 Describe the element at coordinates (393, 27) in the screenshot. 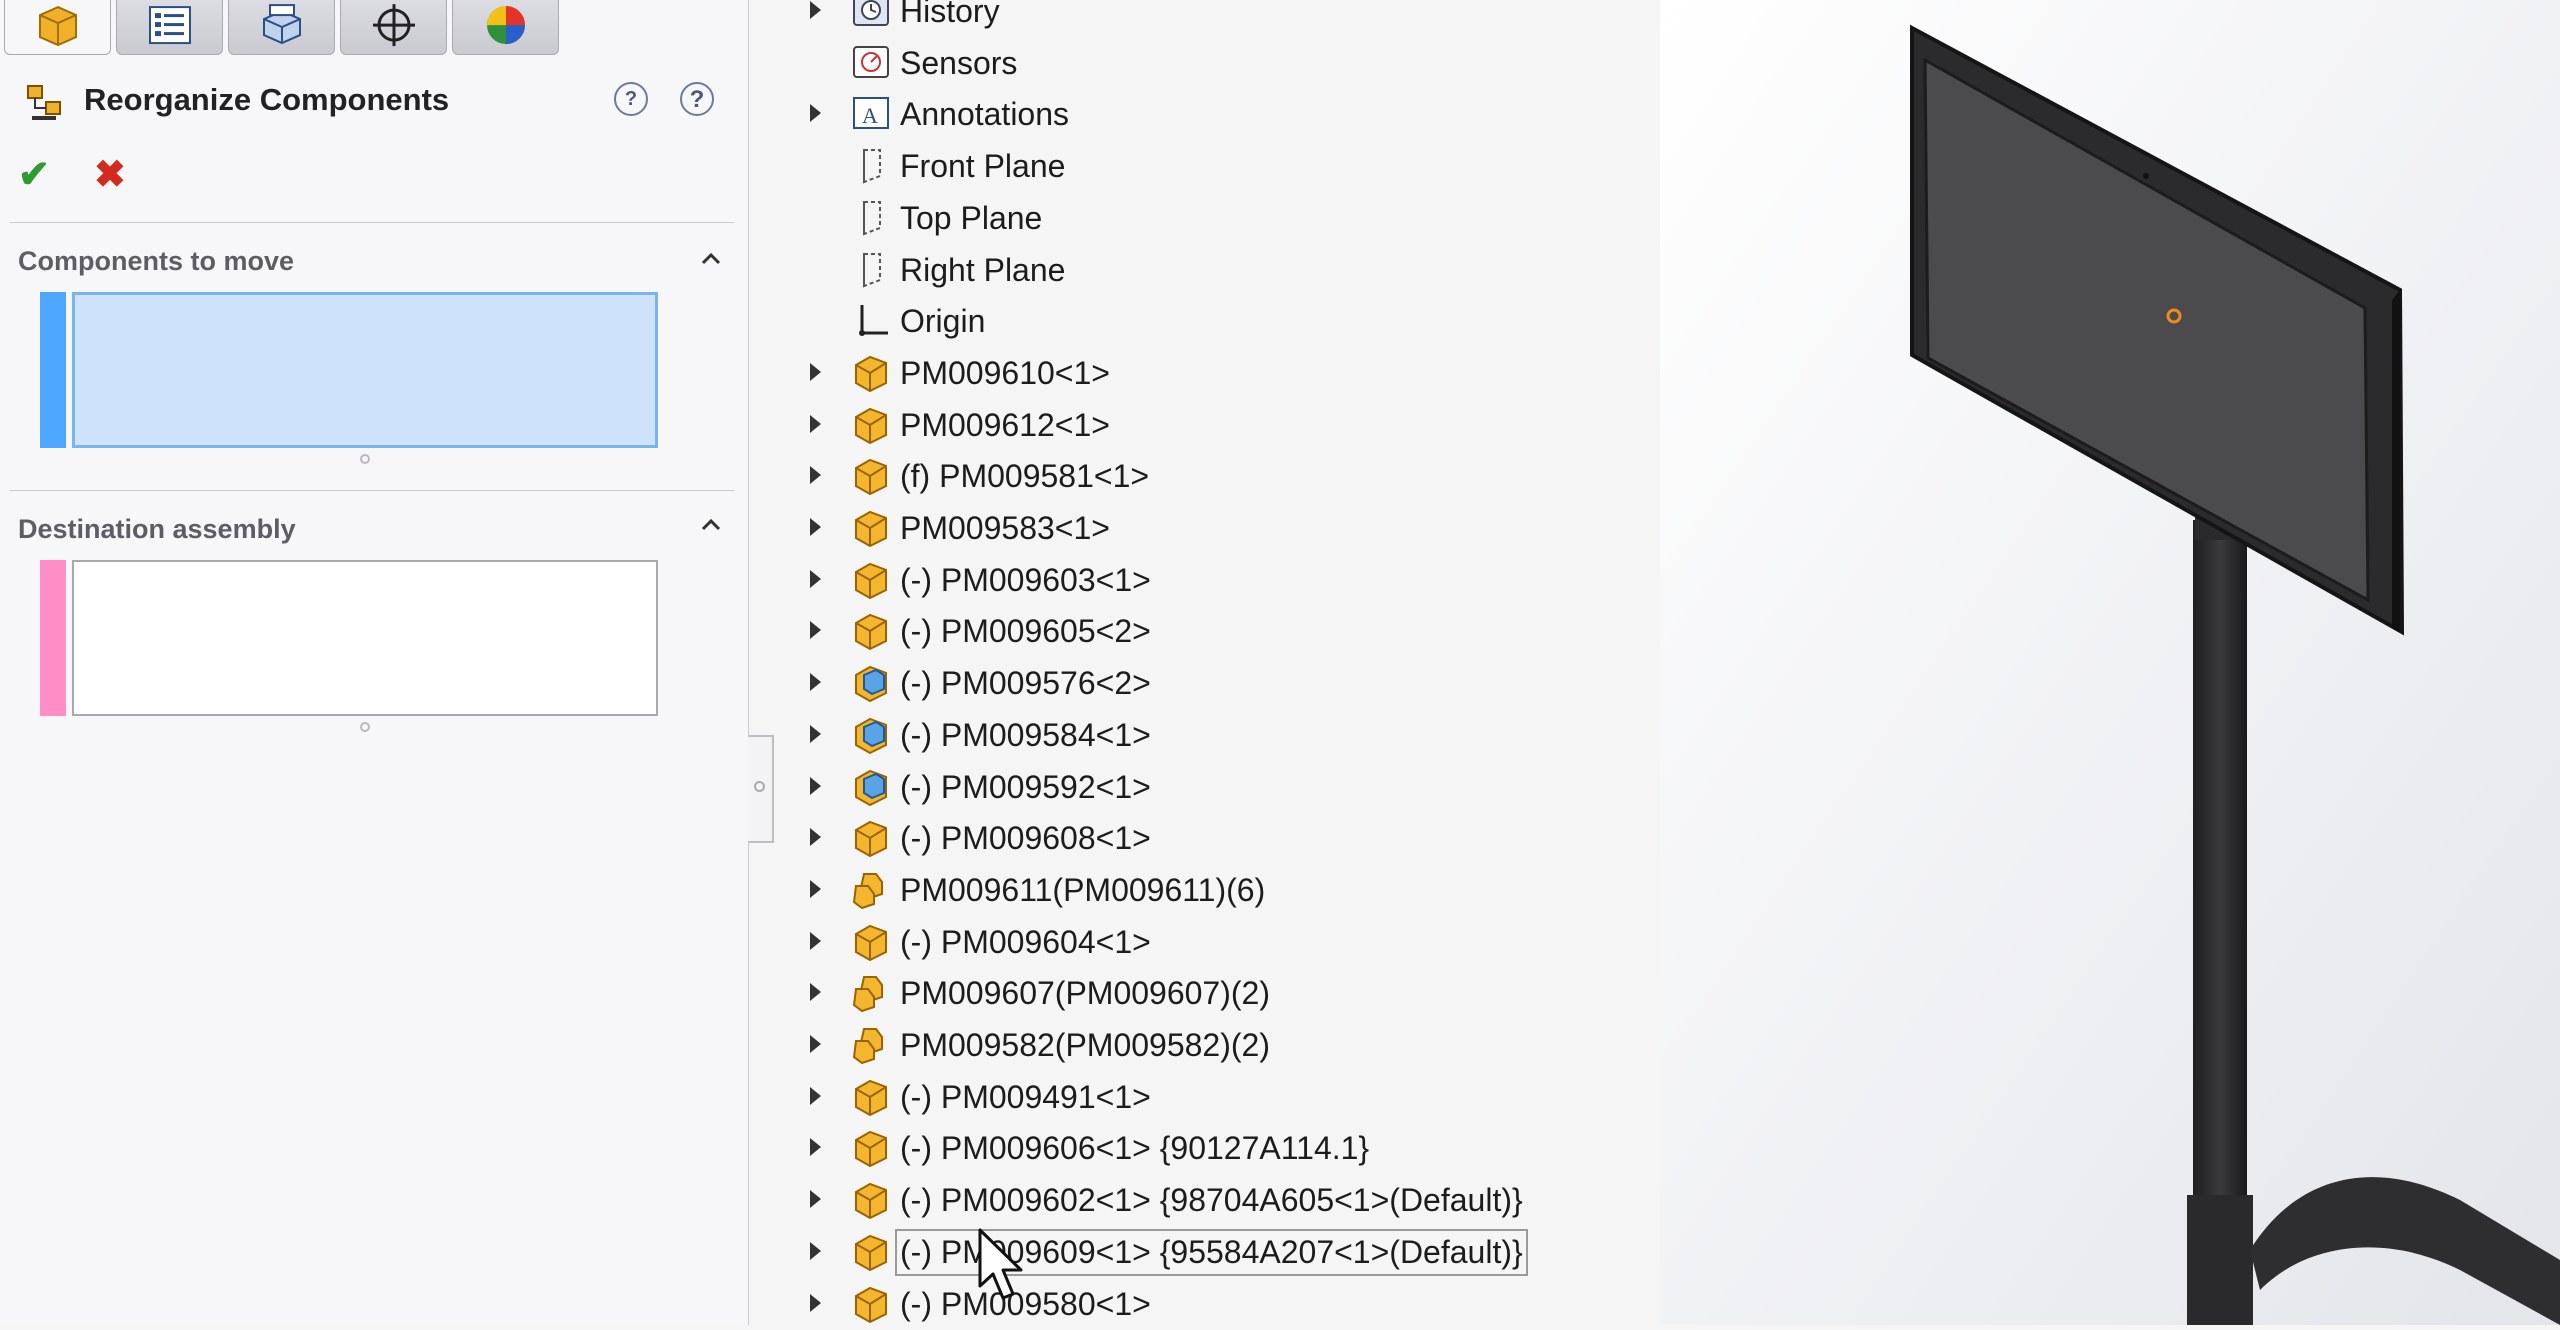

I see `dimxpert-tab` at that location.